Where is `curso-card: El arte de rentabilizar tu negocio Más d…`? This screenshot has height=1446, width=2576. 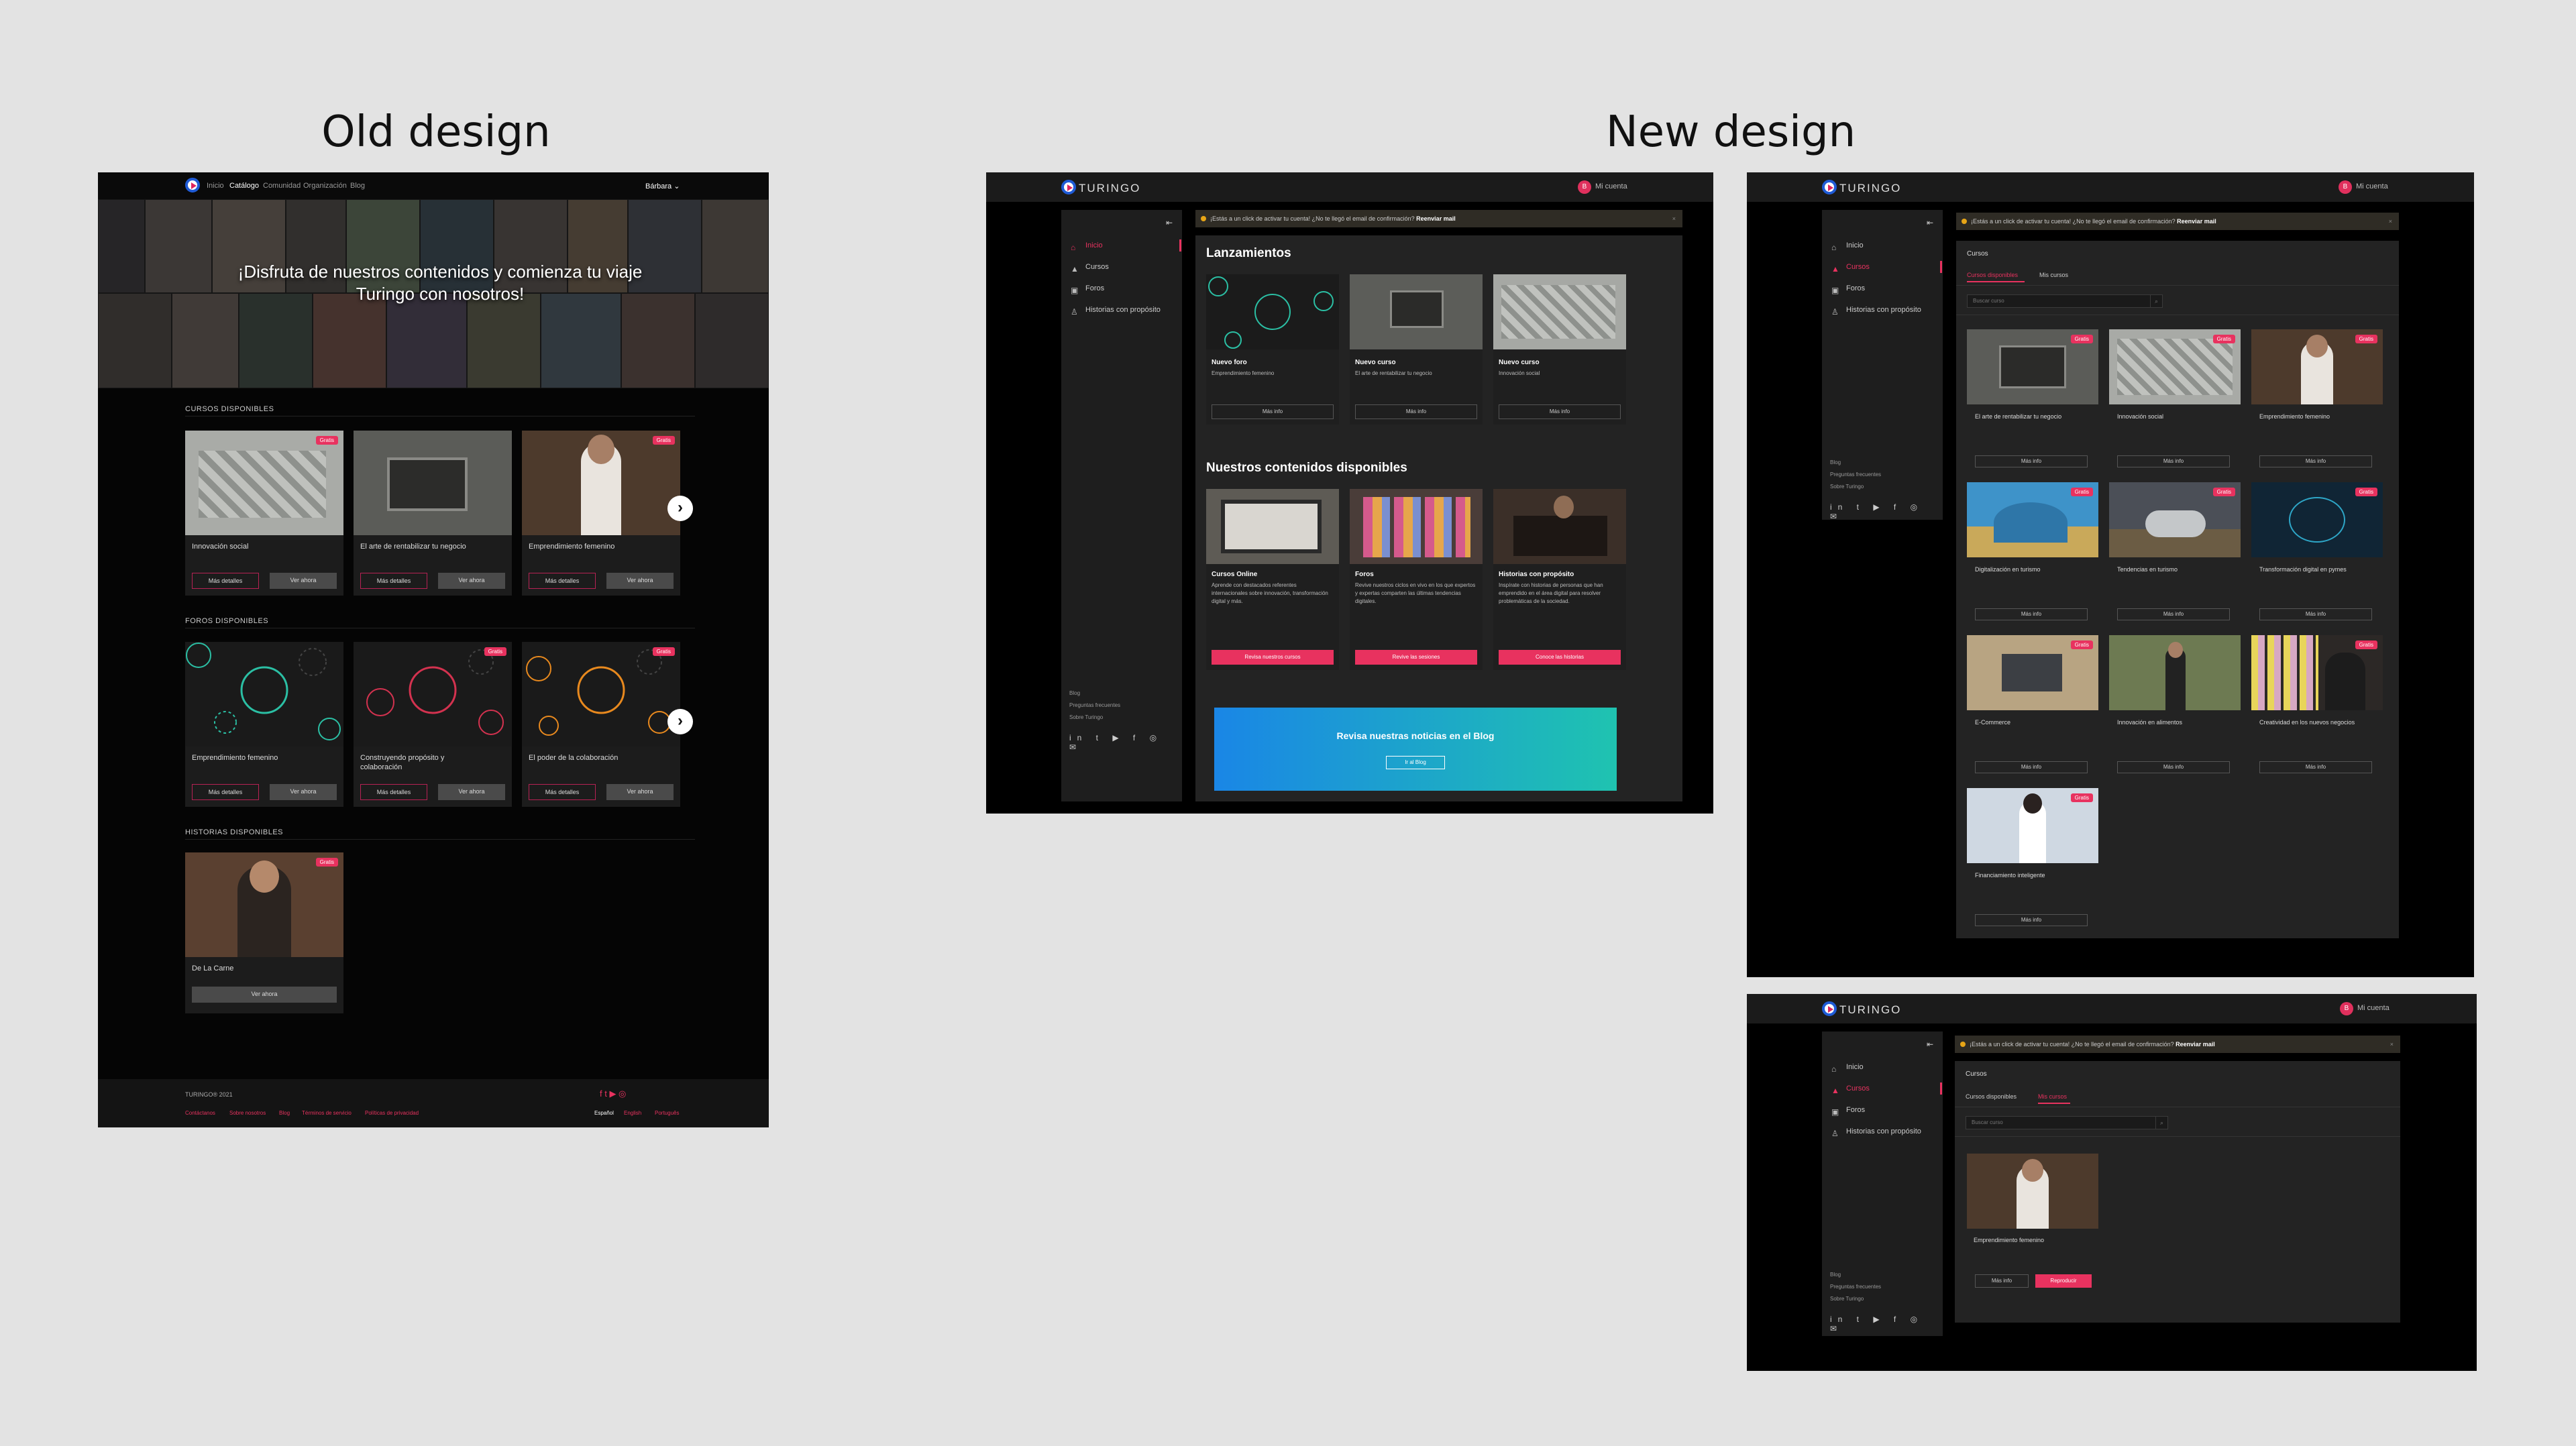 curso-card: El arte de rentabilizar tu negocio Más d… is located at coordinates (433, 513).